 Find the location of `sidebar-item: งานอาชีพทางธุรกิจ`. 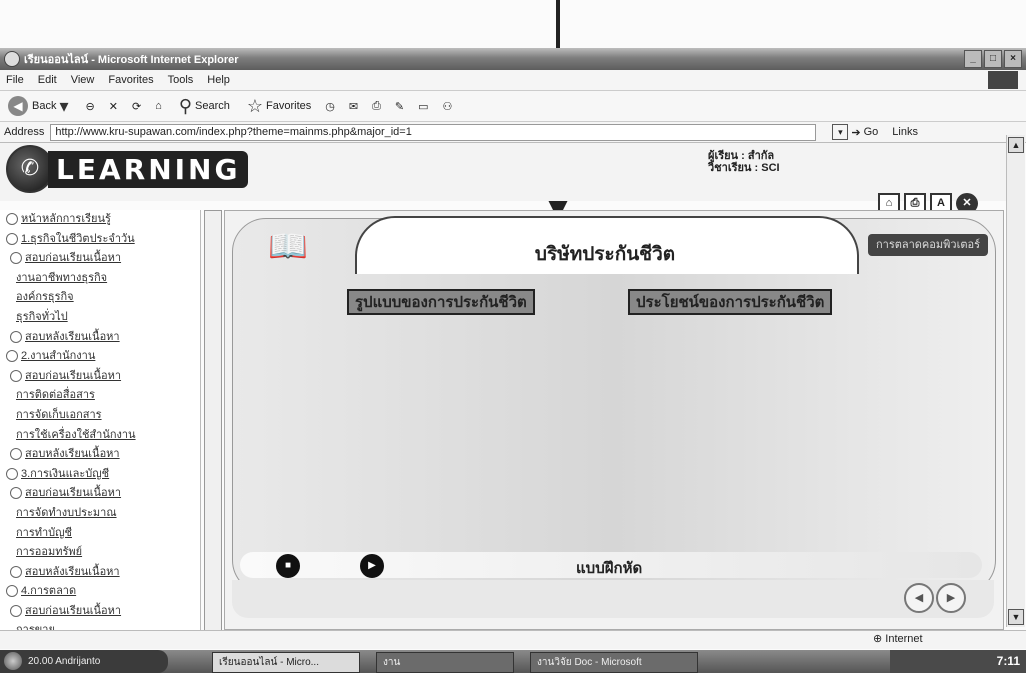

sidebar-item: งานอาชีพทางธุรกิจ is located at coordinates (100, 279).